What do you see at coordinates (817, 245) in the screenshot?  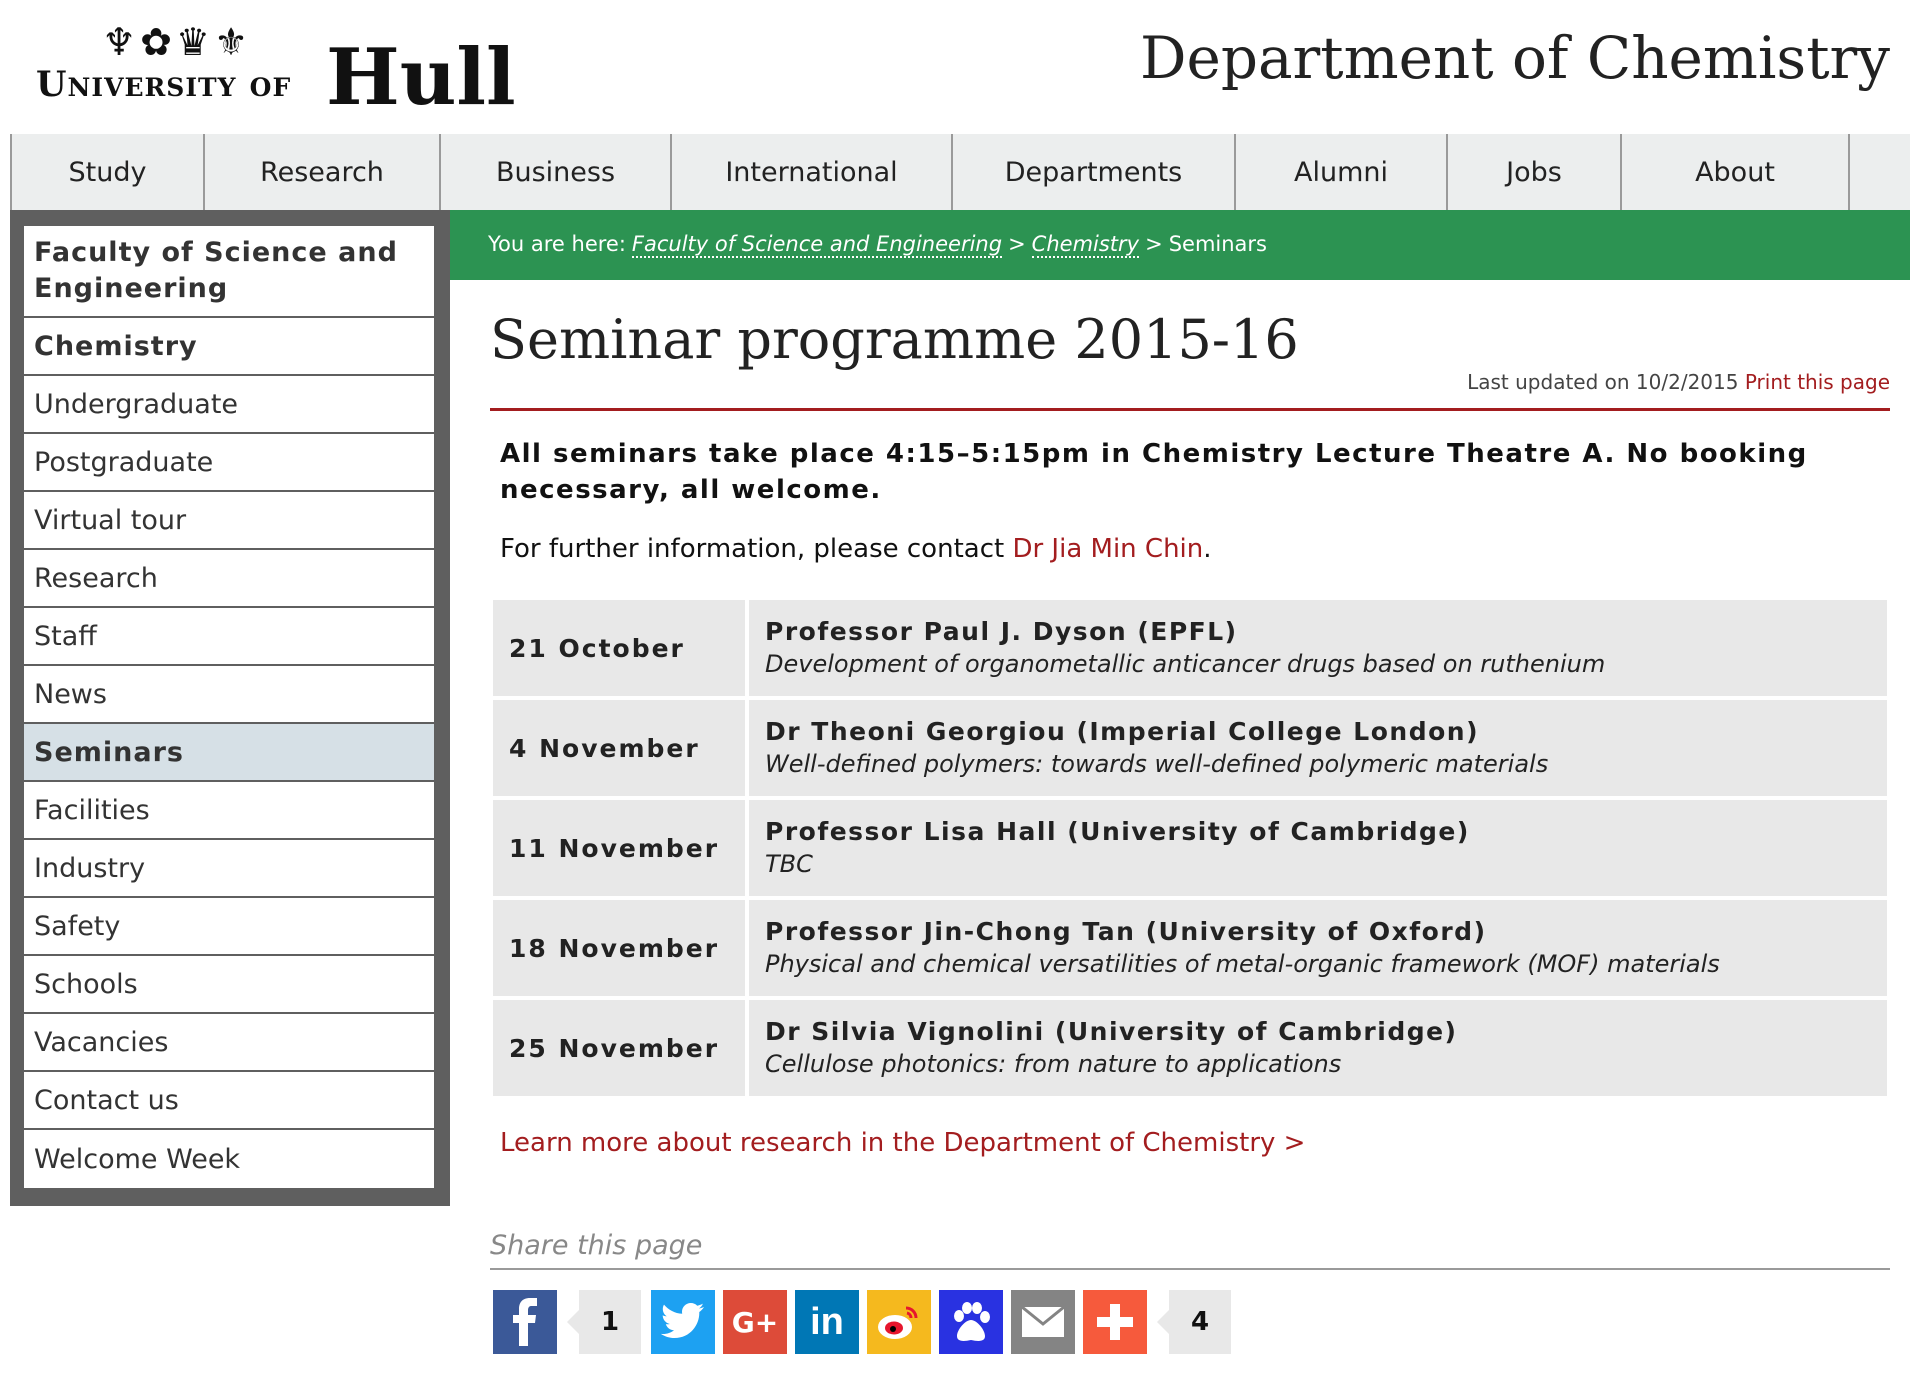 I see `breadcrumb-link-faculty: Faculty of Science and Engineering` at bounding box center [817, 245].